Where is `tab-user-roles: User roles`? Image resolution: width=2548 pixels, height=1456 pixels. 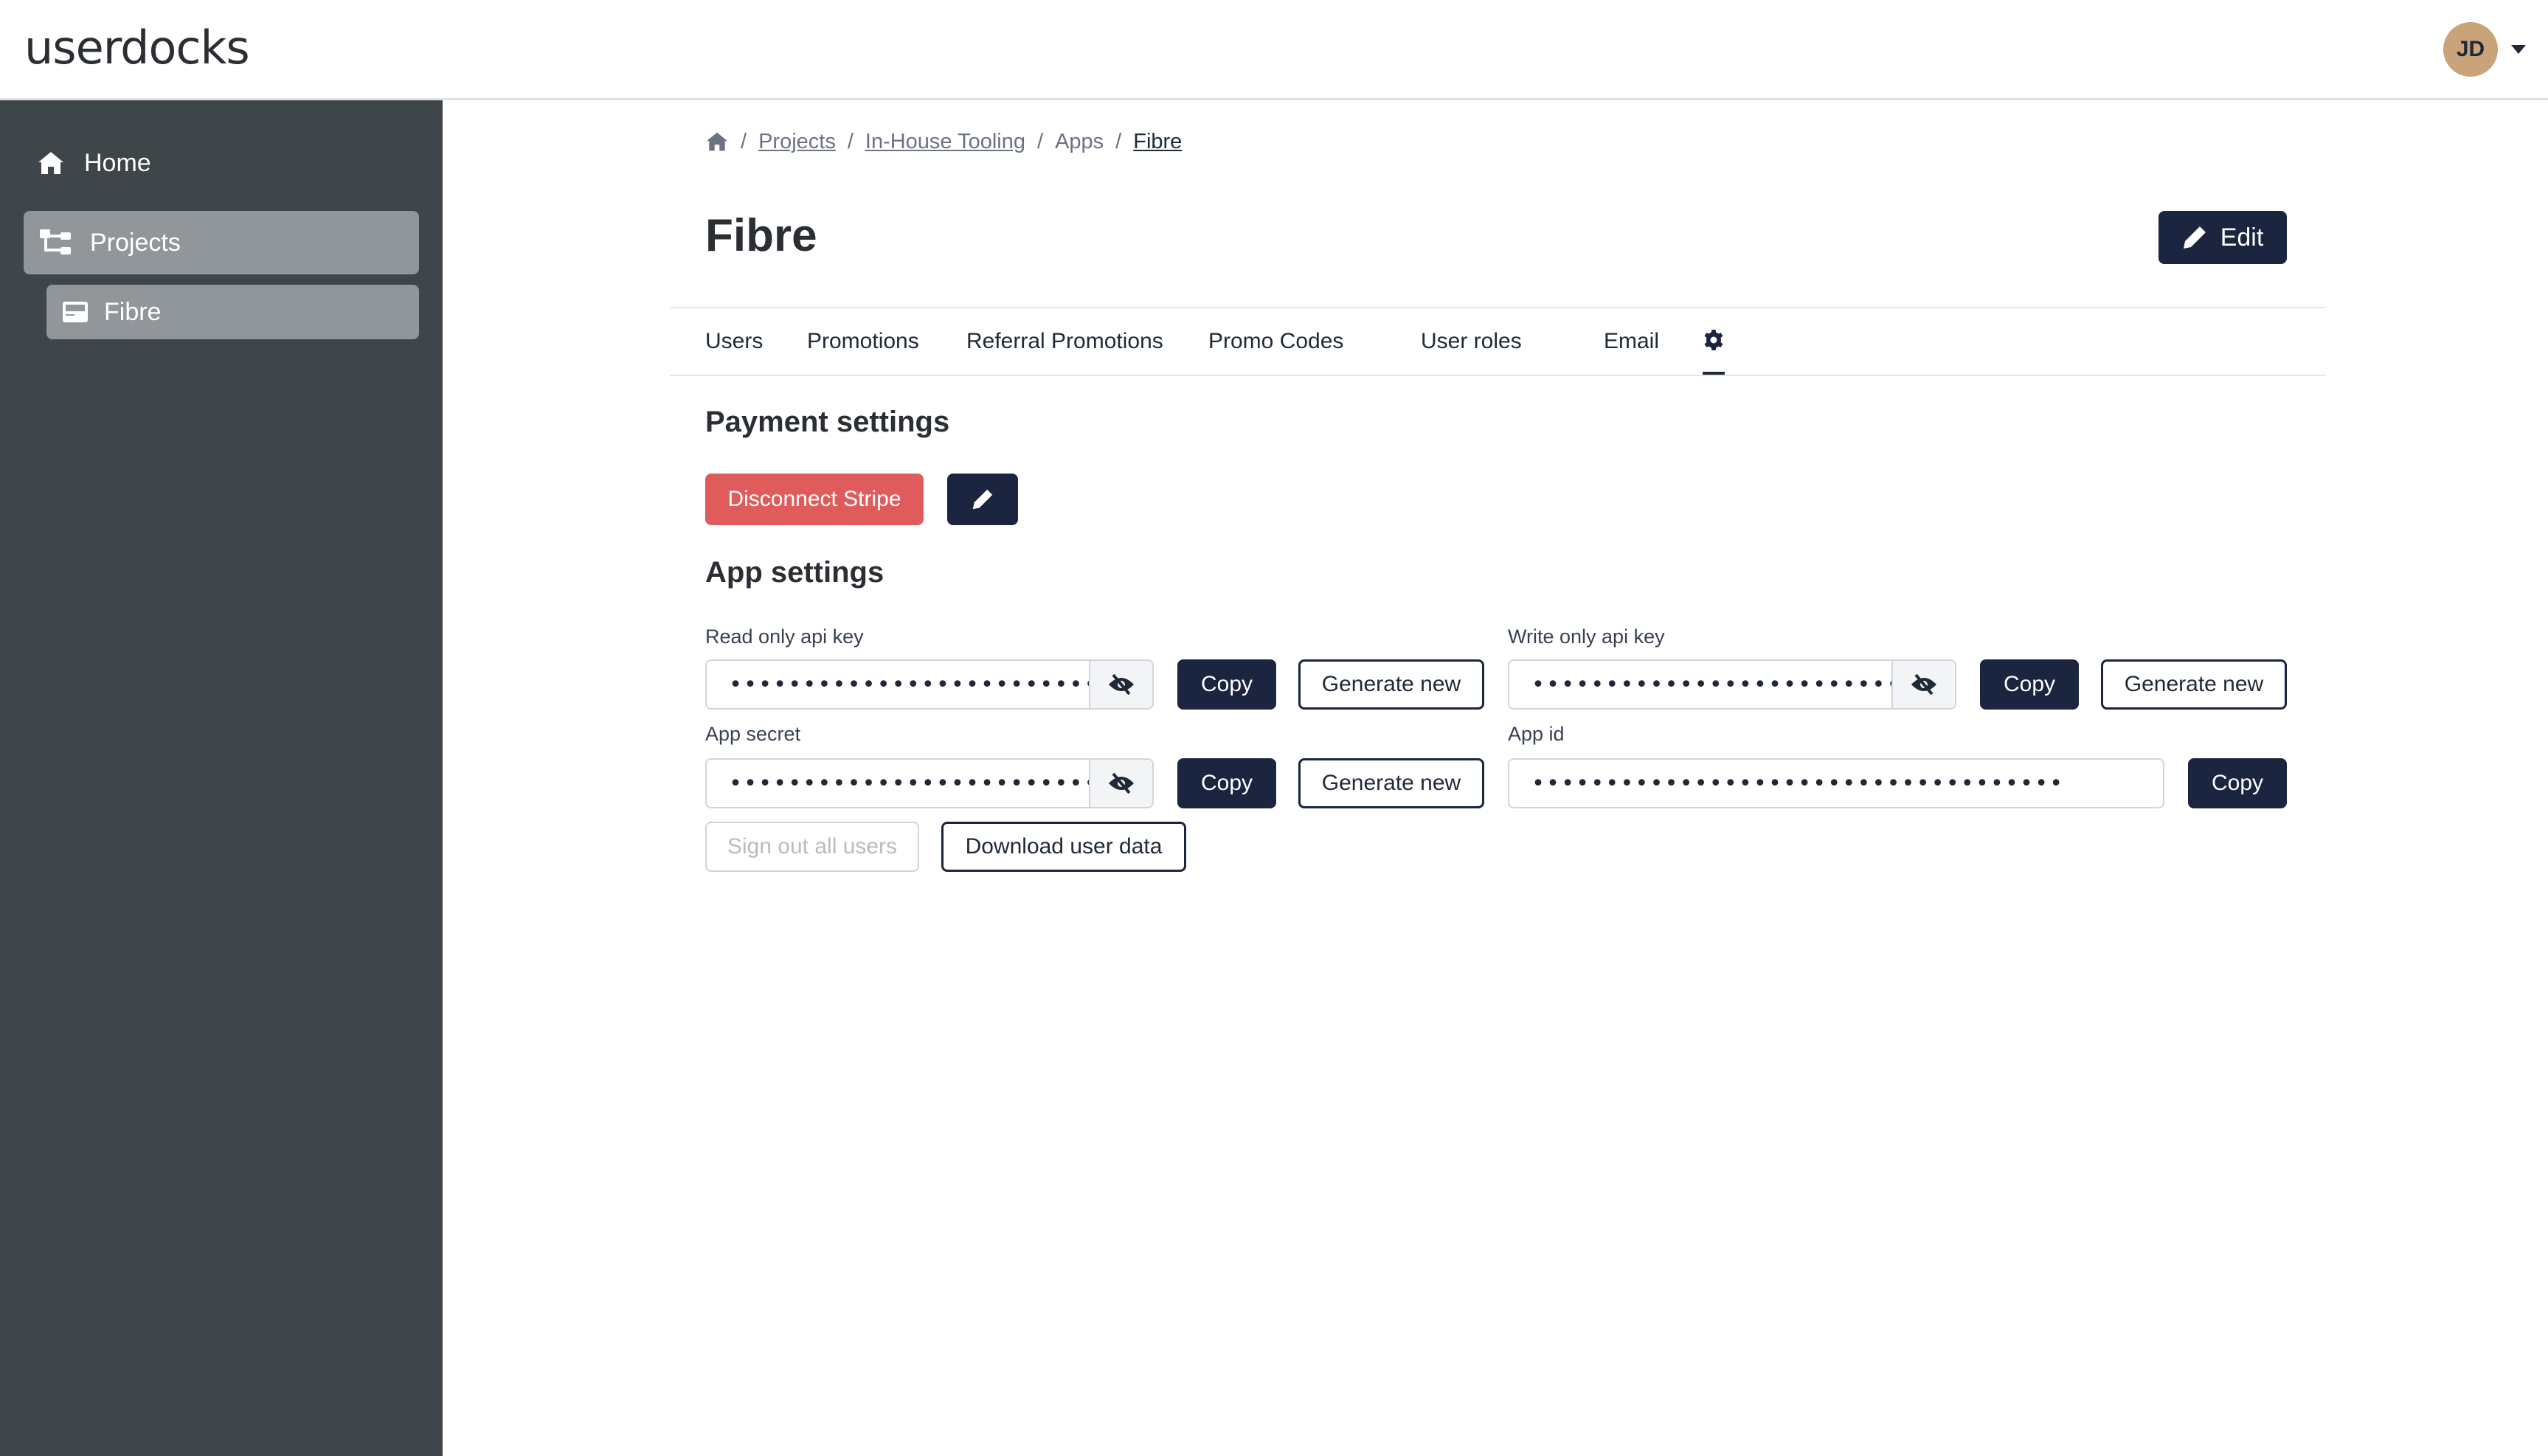
tab-user-roles: User roles is located at coordinates (1471, 341).